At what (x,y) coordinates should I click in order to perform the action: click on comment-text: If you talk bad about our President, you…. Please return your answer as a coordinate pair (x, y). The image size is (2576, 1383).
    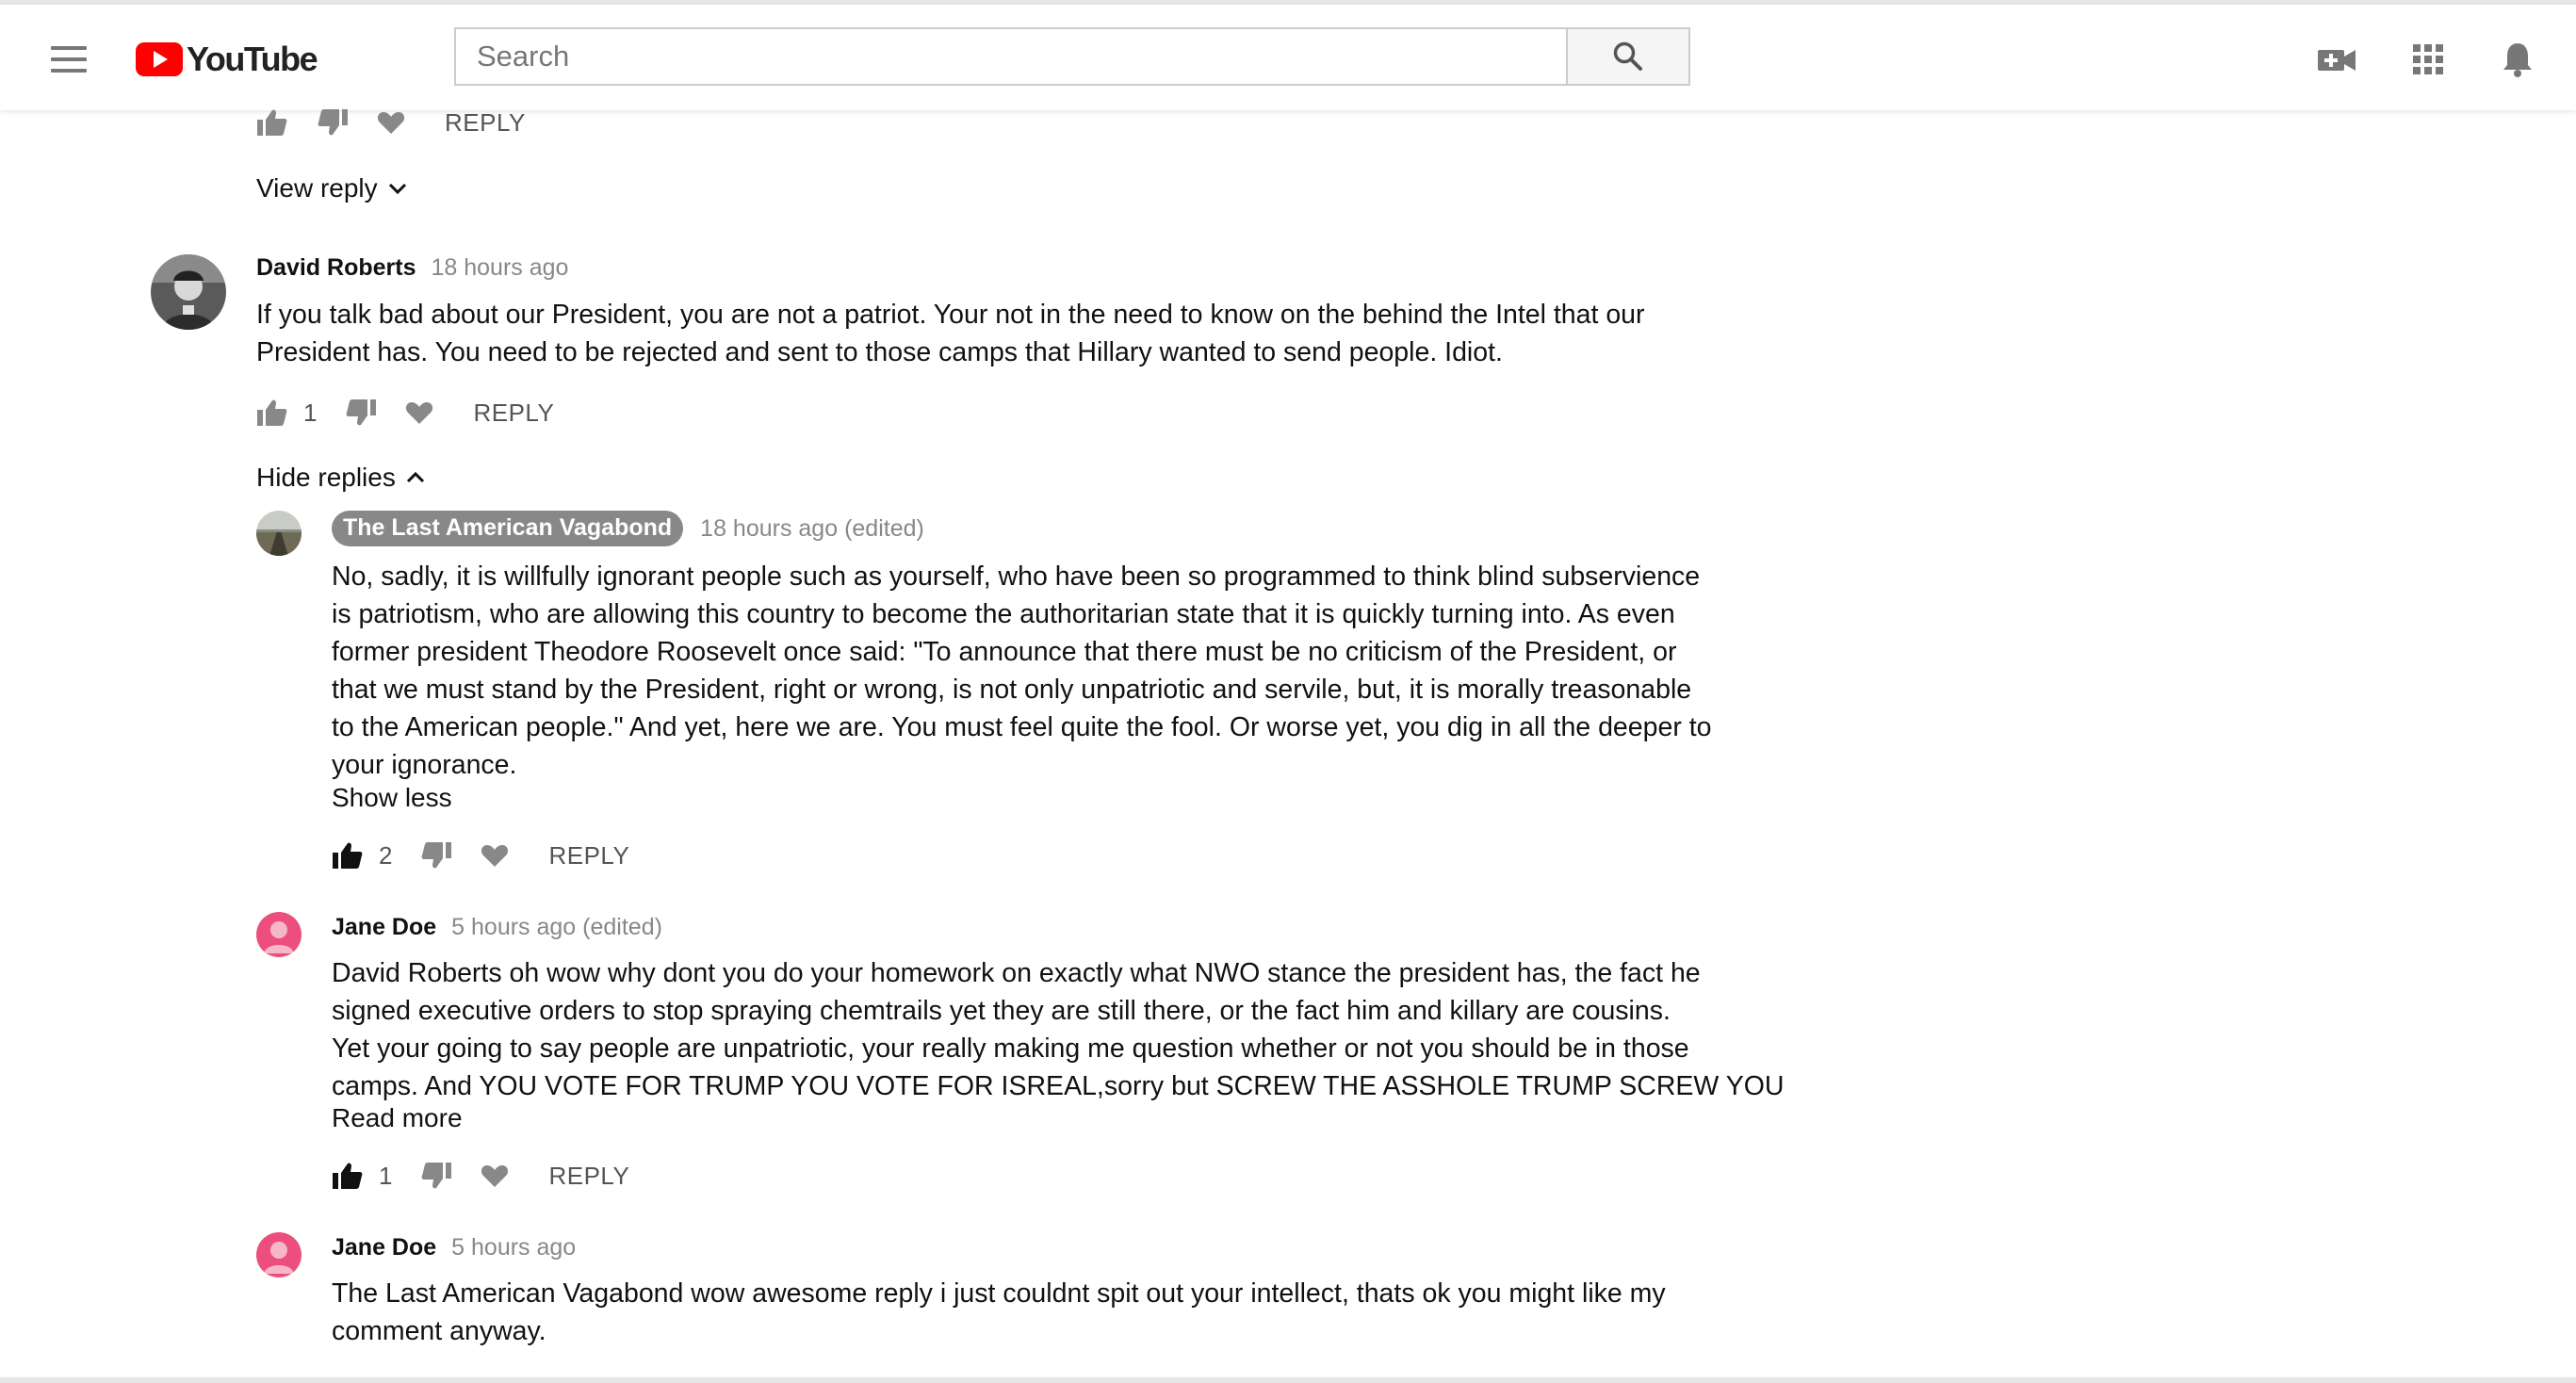
    Looking at the image, I should click on (950, 333).